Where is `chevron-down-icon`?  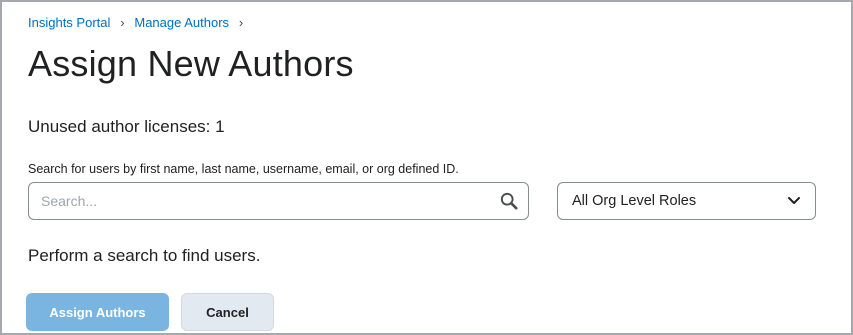 chevron-down-icon is located at coordinates (794, 201).